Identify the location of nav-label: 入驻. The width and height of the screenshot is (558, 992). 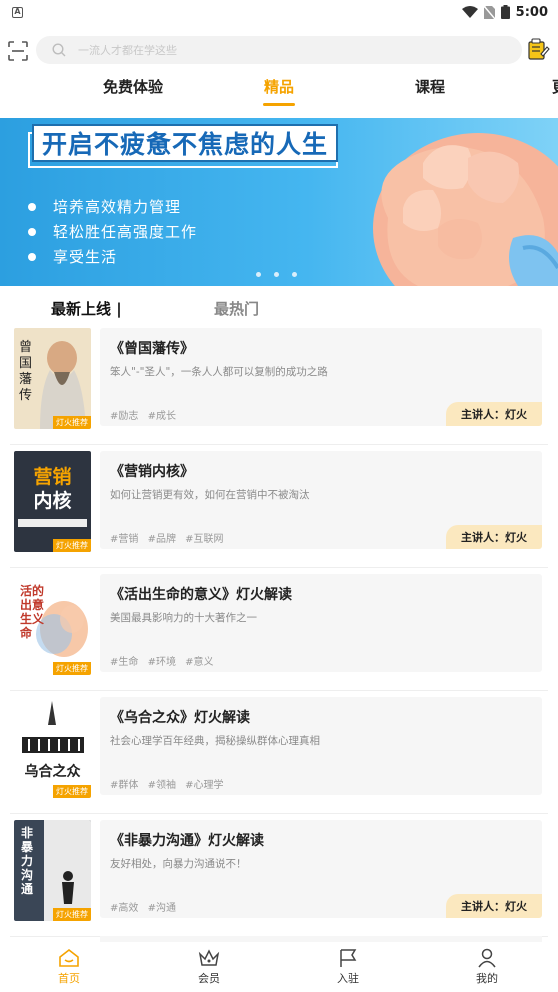
(348, 978).